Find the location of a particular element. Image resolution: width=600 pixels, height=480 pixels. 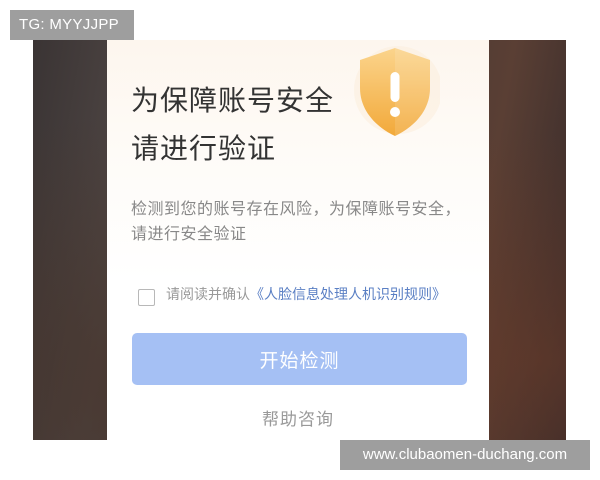

agreement-checkbox is located at coordinates (146, 297).